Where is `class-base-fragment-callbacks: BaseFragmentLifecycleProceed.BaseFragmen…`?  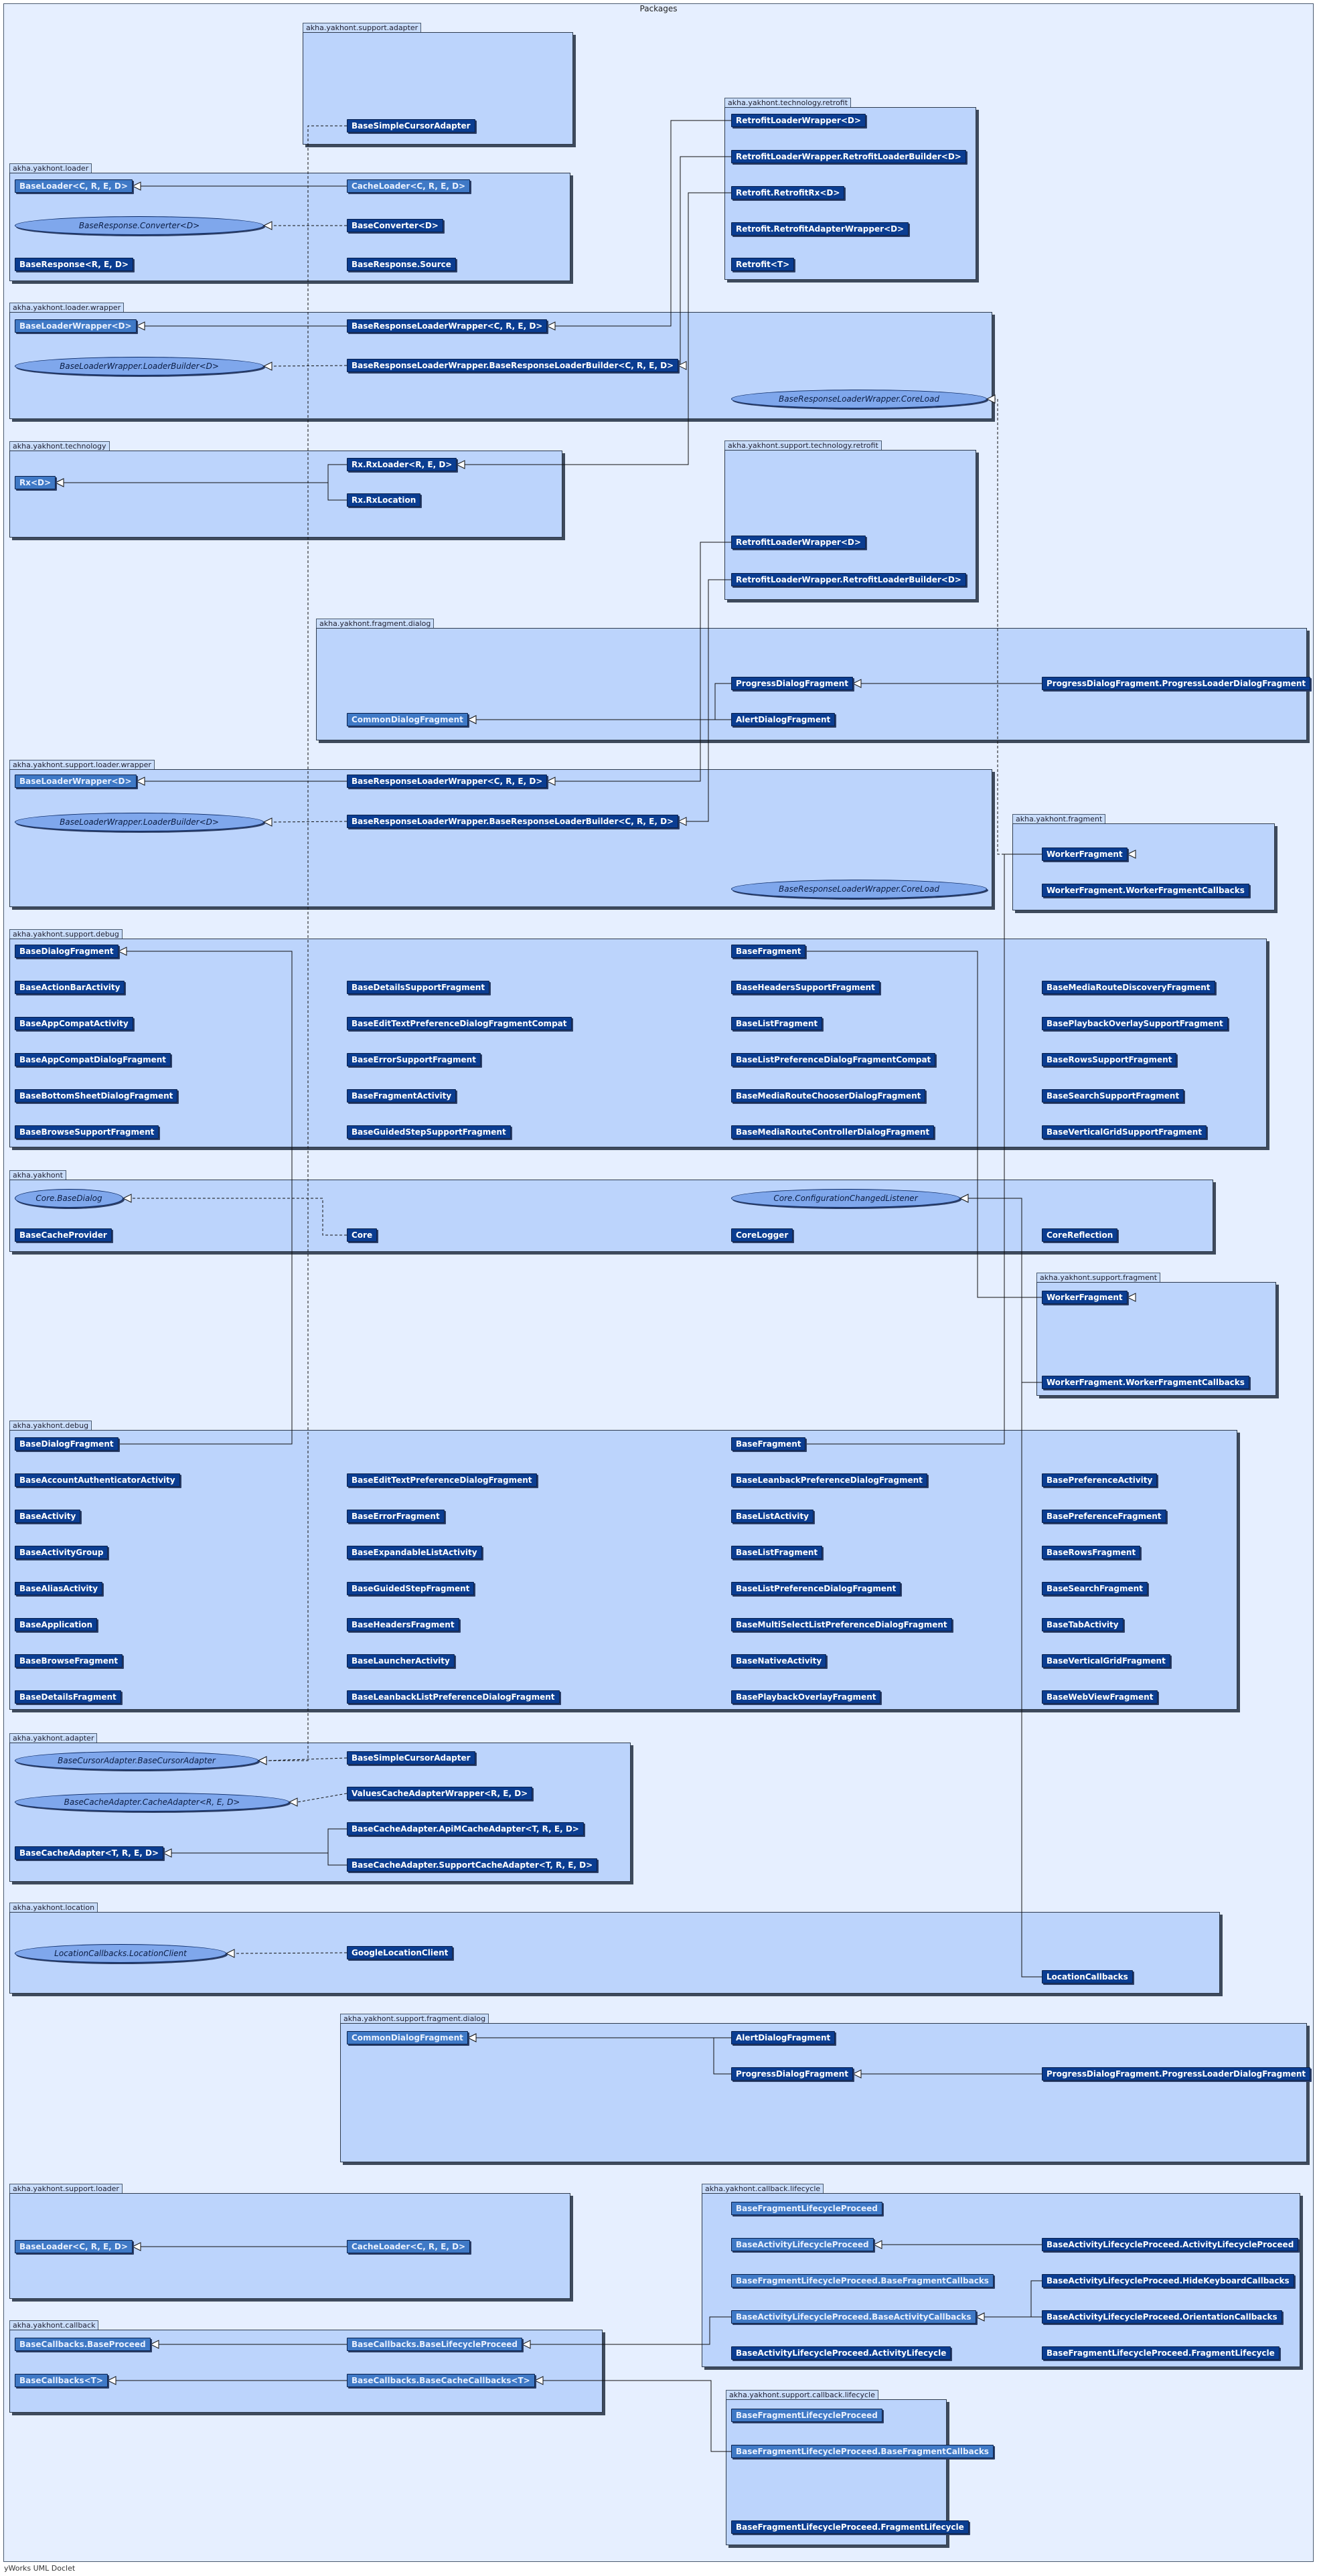
class-base-fragment-callbacks: BaseFragmentLifecycleProceed.BaseFragmen… is located at coordinates (862, 2280).